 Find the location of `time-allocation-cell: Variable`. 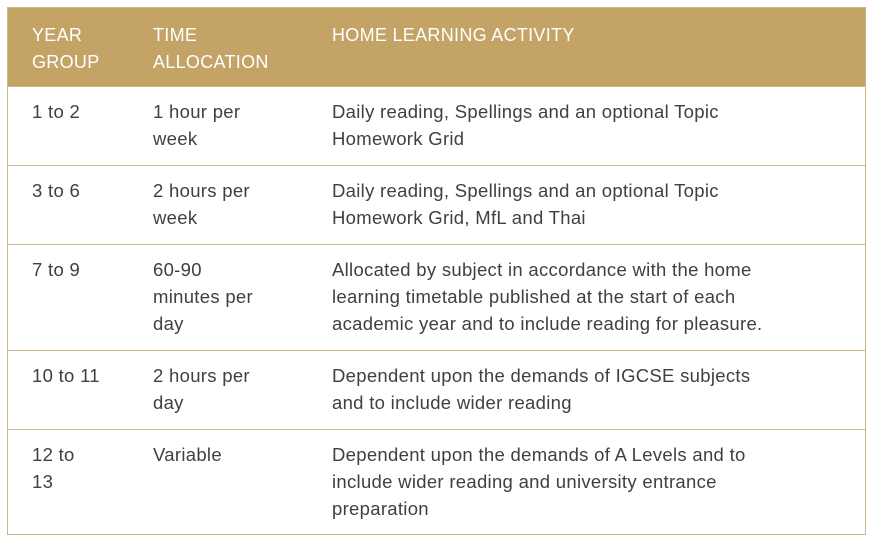

time-allocation-cell: Variable is located at coordinates (187, 454).